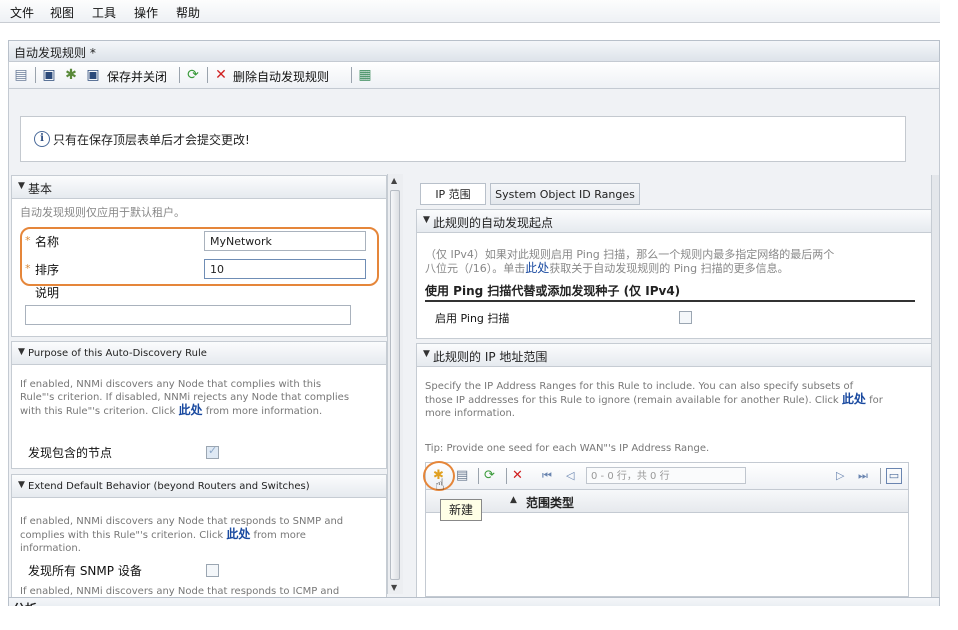  Describe the element at coordinates (462, 476) in the screenshot. I see `open-icon: ▤` at that location.